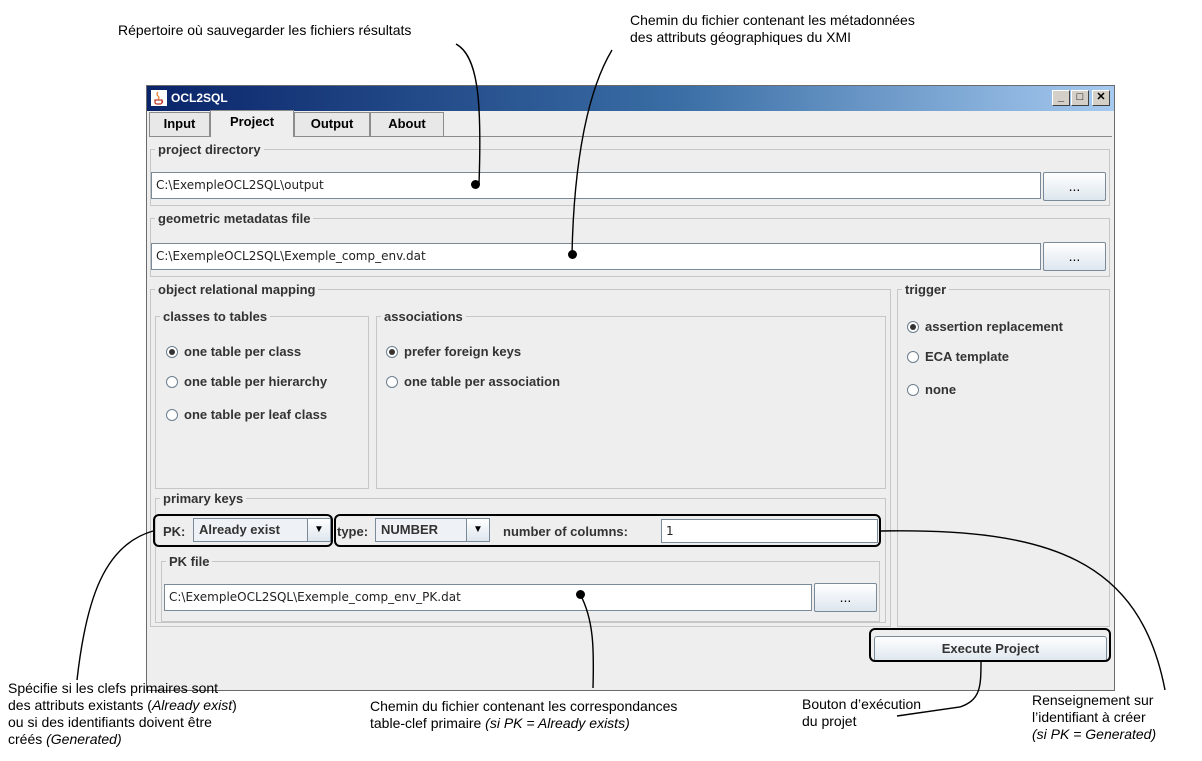 Image resolution: width=1202 pixels, height=761 pixels. Describe the element at coordinates (115, 605) in the screenshot. I see `callout-line-pk-dropdown` at that location.